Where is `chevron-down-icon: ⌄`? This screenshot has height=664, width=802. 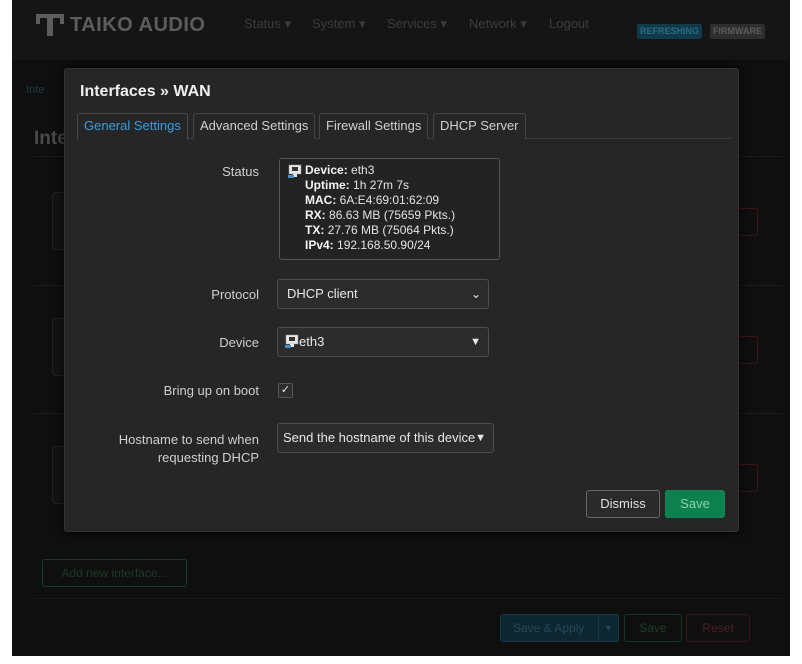
chevron-down-icon: ⌄ is located at coordinates (475, 294).